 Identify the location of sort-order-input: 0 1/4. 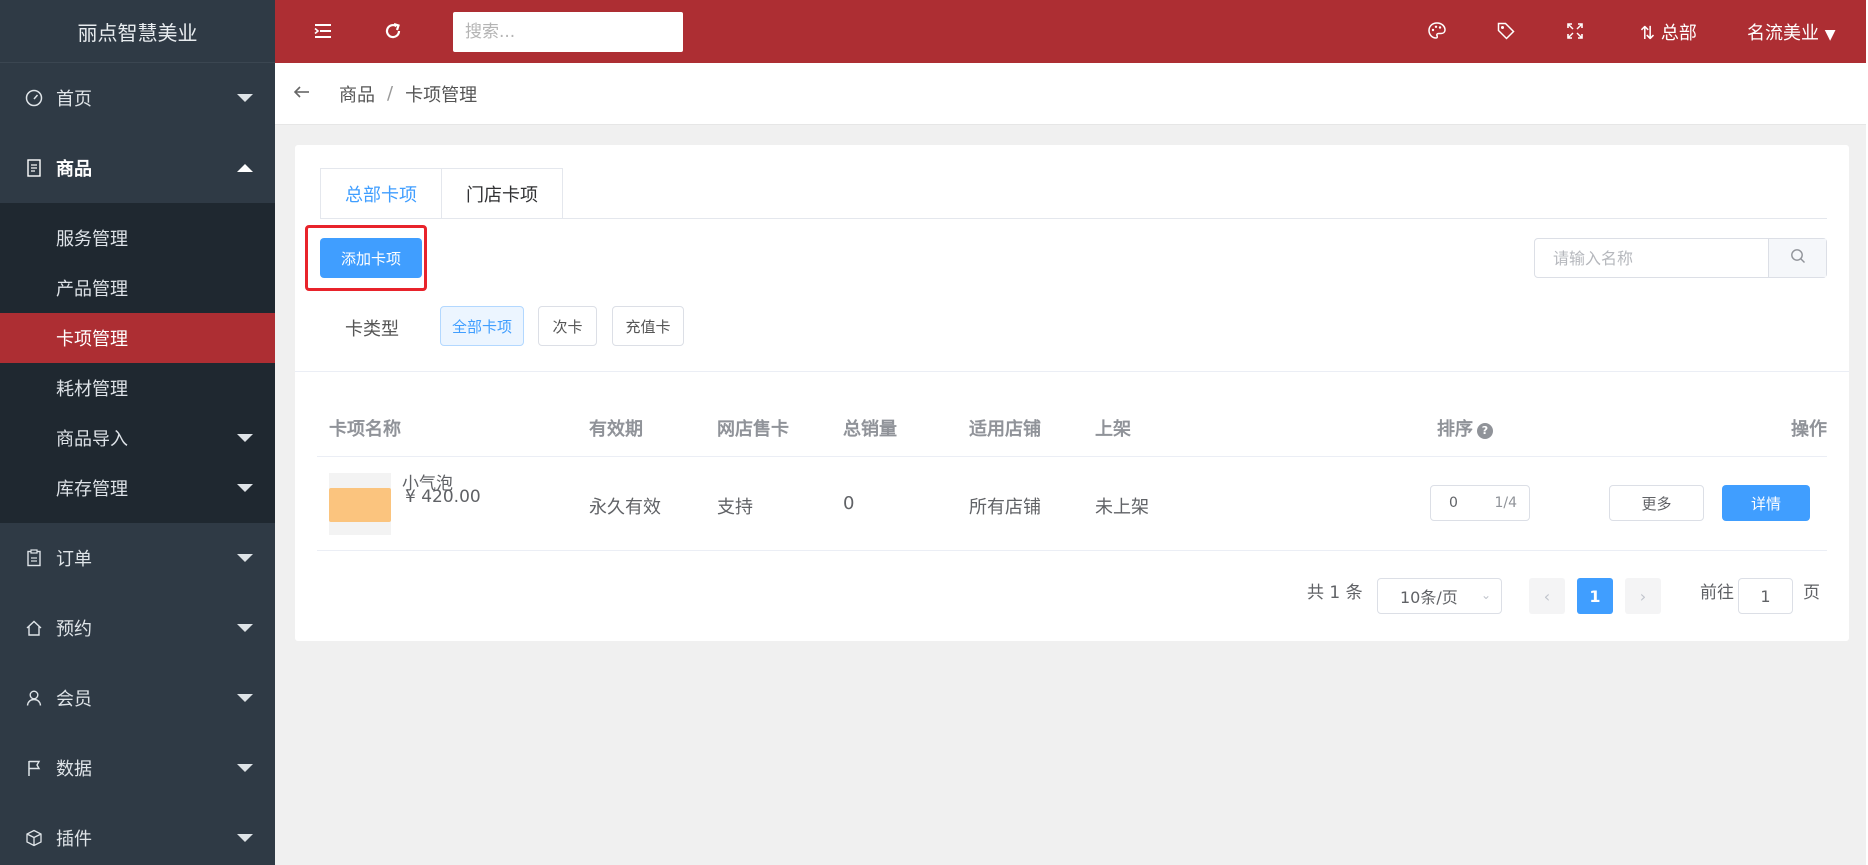
(1480, 503).